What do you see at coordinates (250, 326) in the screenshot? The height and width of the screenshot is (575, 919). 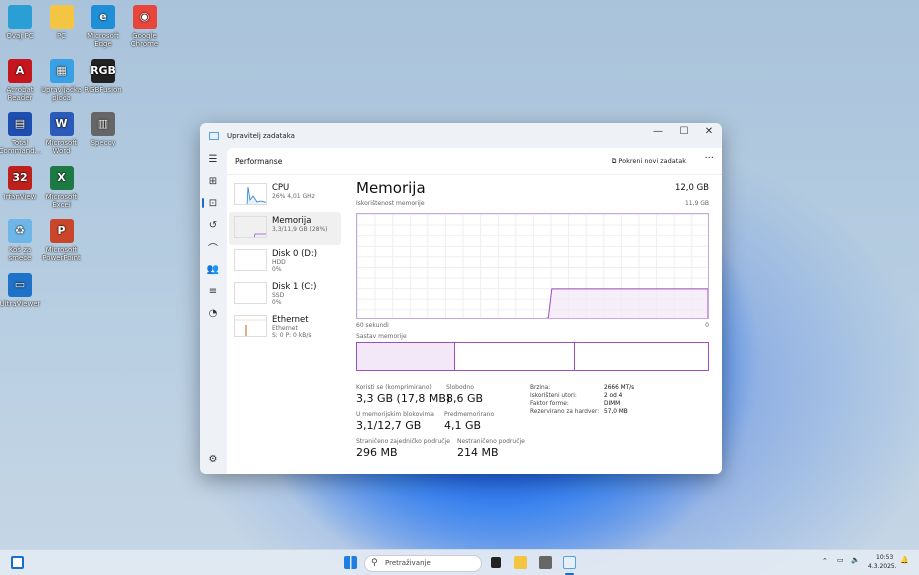 I see `ethernet-thumbnail-graph` at bounding box center [250, 326].